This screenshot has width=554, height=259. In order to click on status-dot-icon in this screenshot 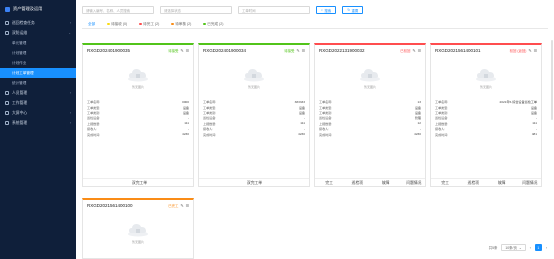, I will do `click(204, 24)`.